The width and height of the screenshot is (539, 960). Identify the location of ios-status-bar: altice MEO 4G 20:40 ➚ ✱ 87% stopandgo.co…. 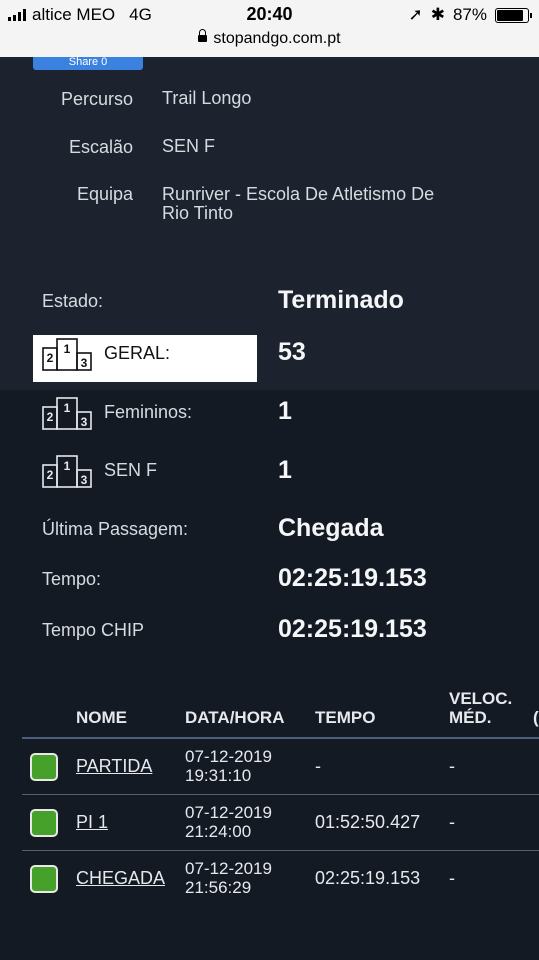
(269, 28).